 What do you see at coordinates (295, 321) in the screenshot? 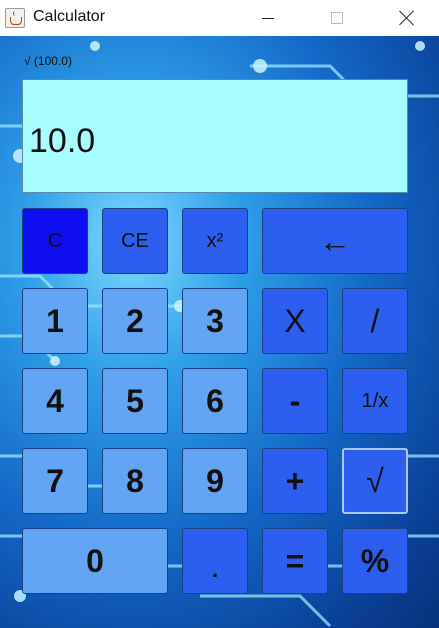
I see `multiply-button: X` at bounding box center [295, 321].